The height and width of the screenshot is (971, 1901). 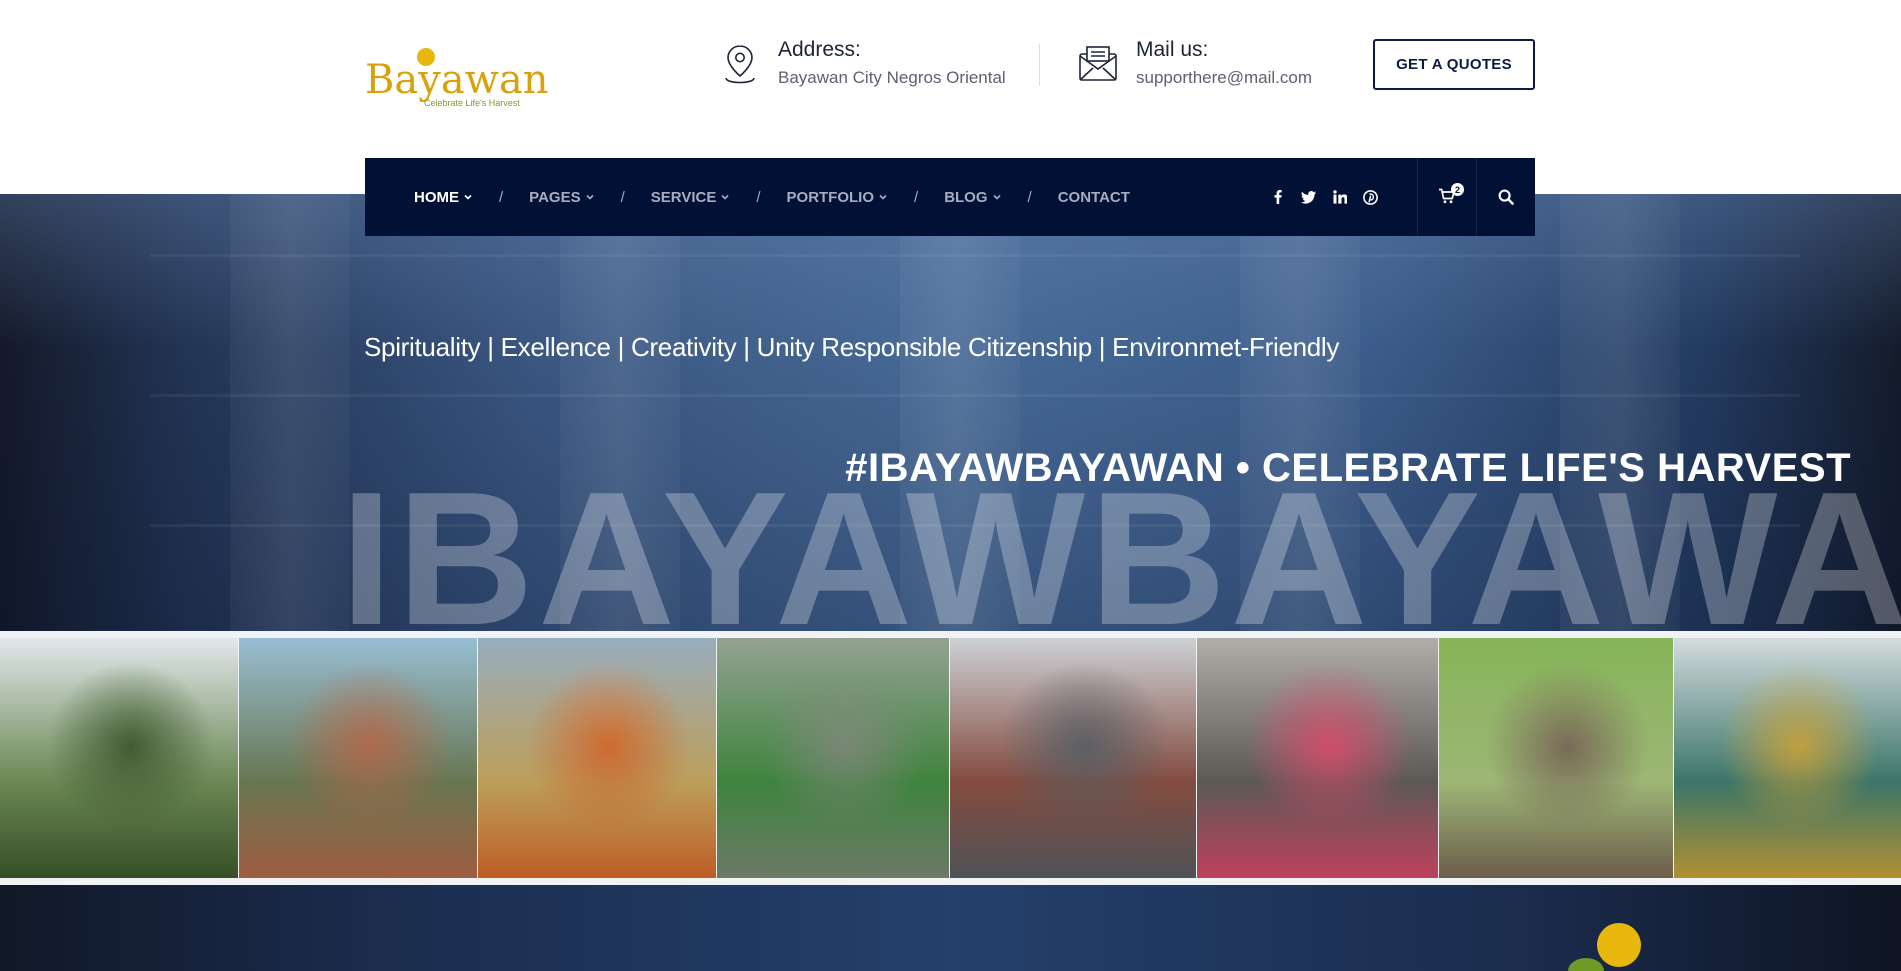 I want to click on nav-item-label: CONTACT, so click(x=1093, y=197).